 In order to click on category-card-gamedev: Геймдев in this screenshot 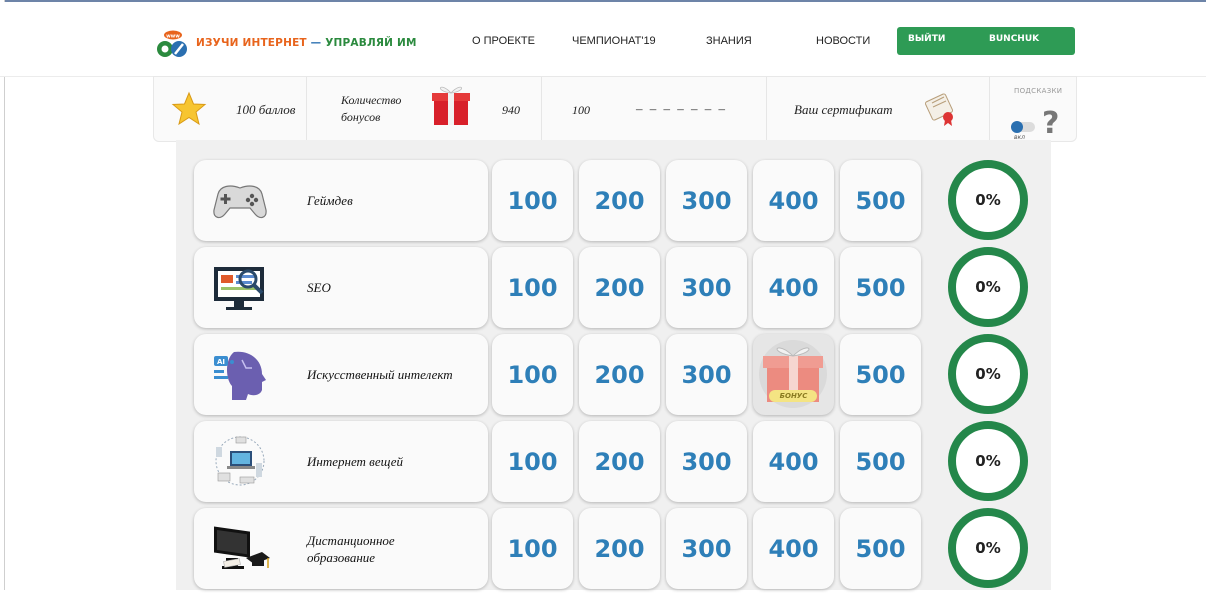, I will do `click(341, 200)`.